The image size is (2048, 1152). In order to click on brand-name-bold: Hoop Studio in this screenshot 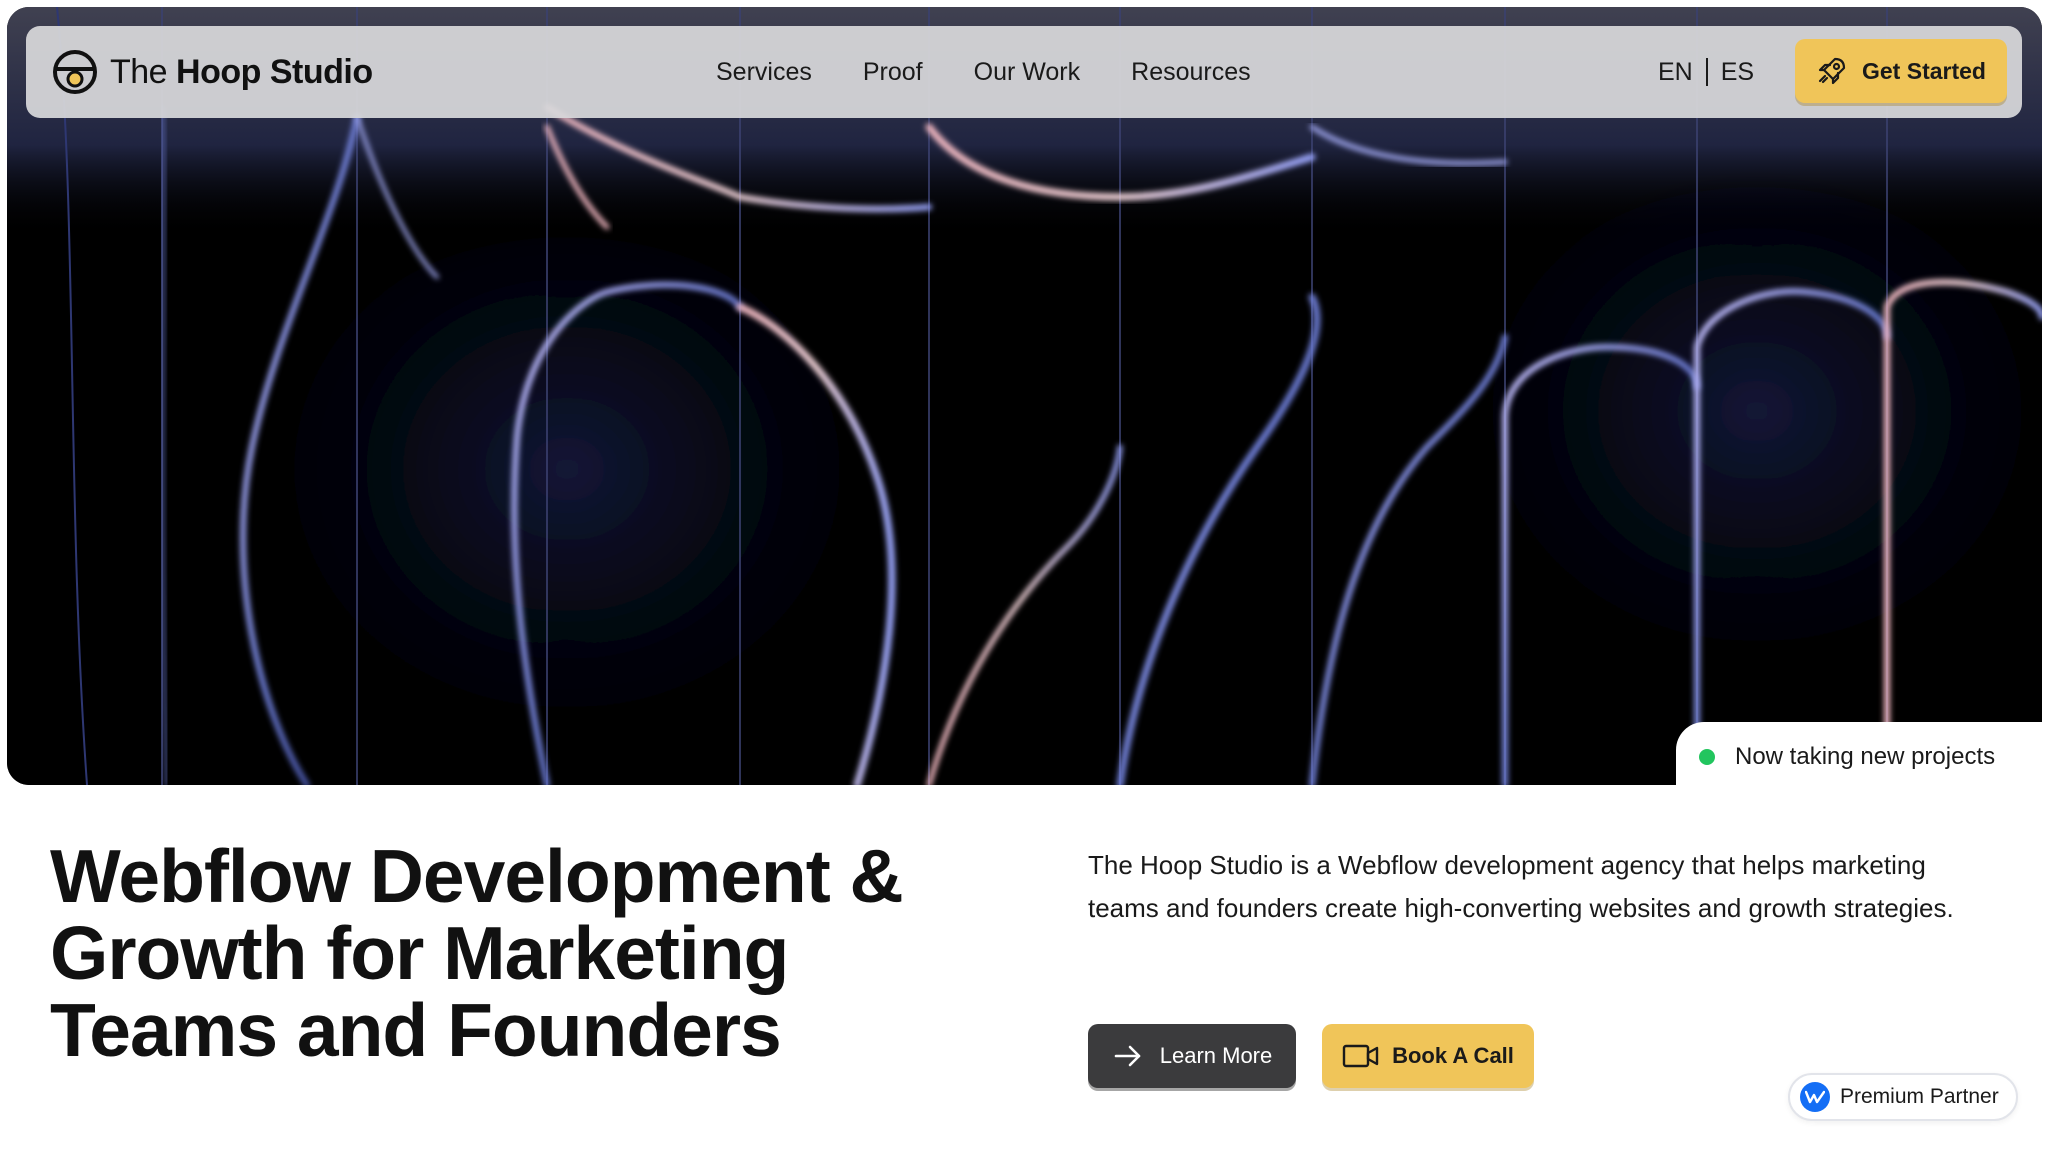, I will do `click(274, 71)`.